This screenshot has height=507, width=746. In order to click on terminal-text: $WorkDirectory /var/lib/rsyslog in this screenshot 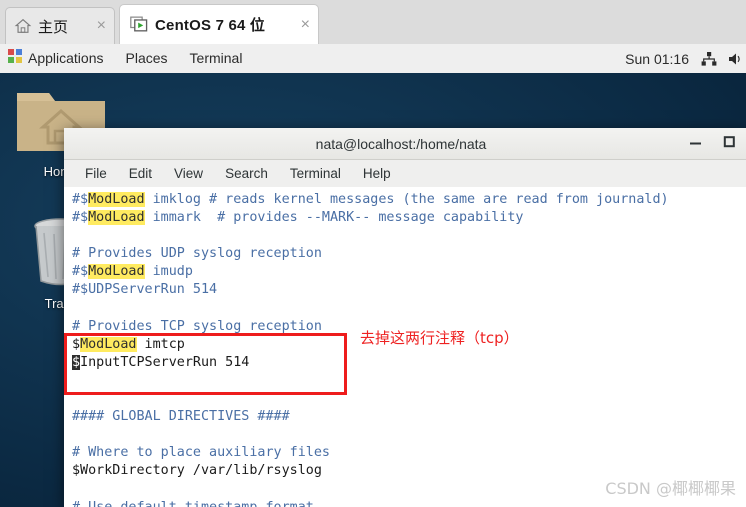, I will do `click(197, 471)`.